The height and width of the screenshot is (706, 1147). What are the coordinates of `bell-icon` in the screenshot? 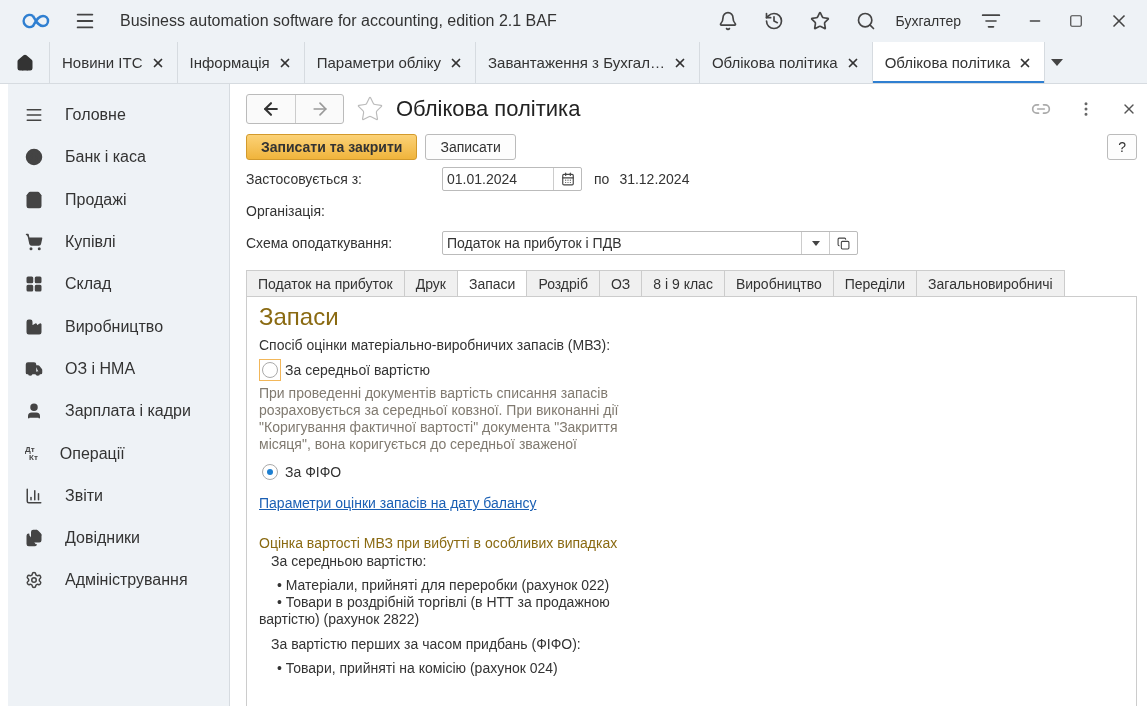 It's located at (727, 21).